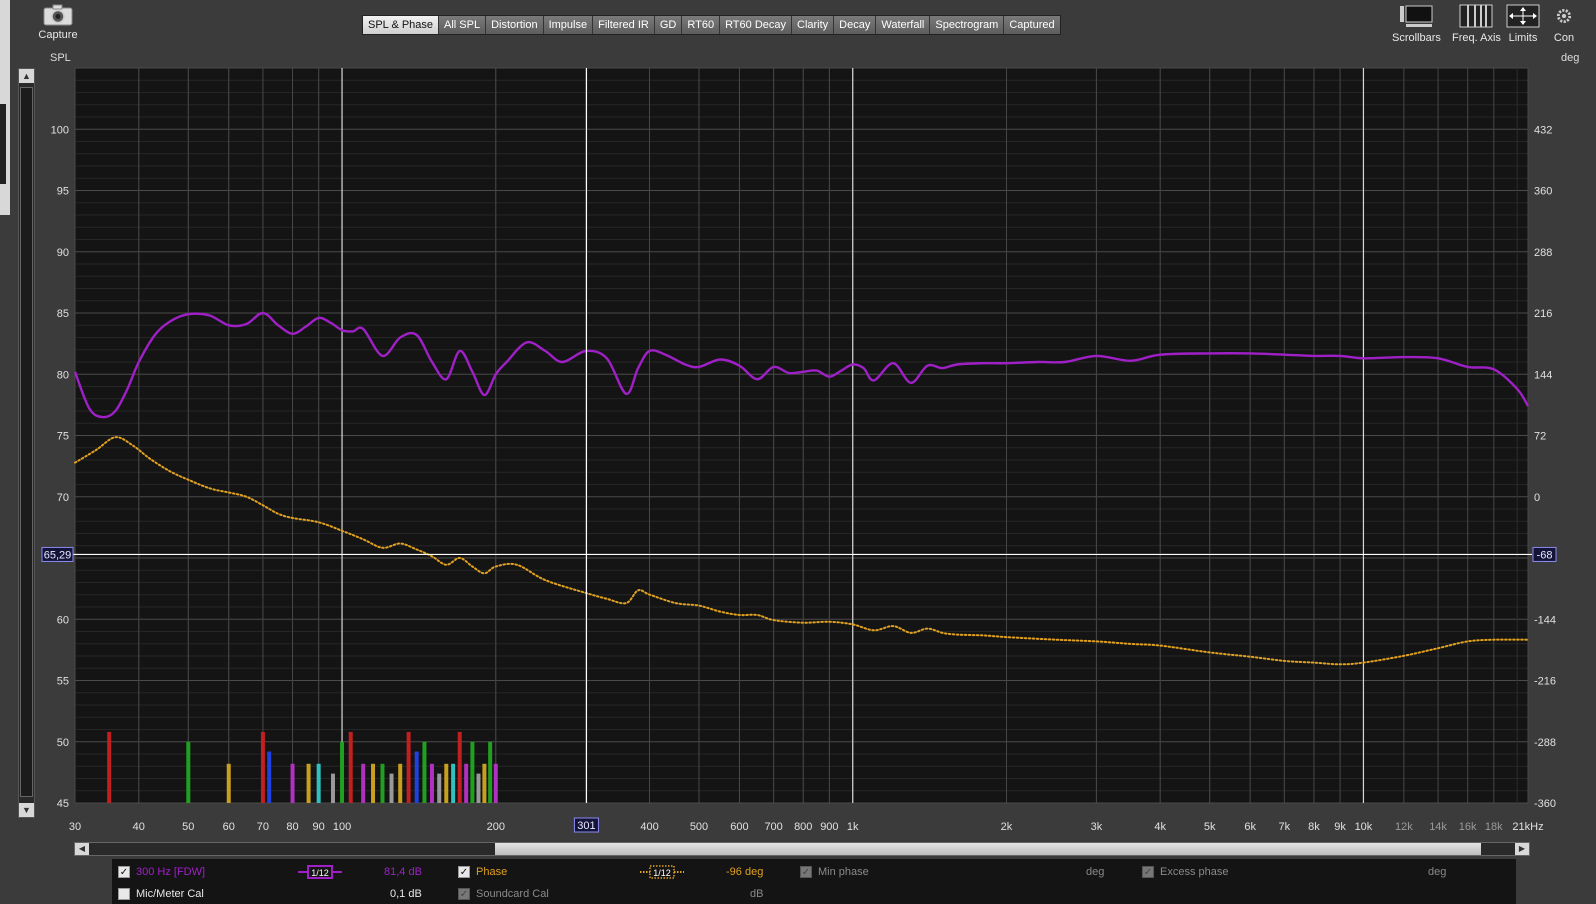 The width and height of the screenshot is (1596, 904). Describe the element at coordinates (1250, 827) in the screenshot. I see `x-tick-label: 6k` at that location.